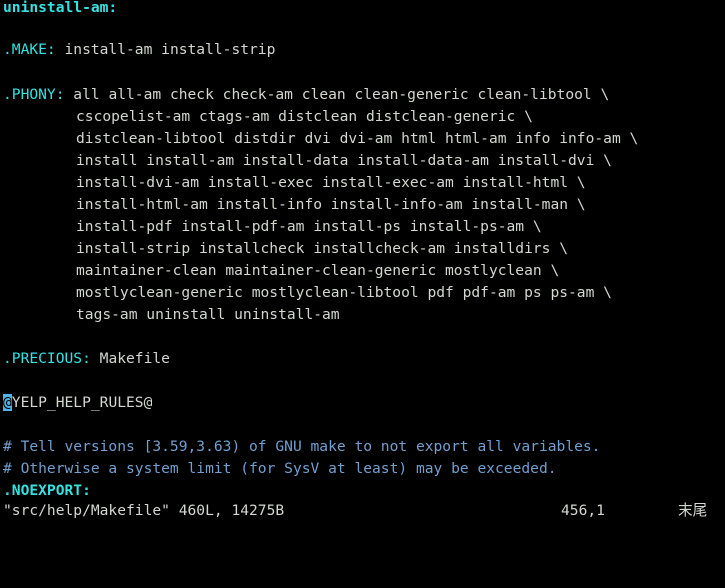  Describe the element at coordinates (130, 358) in the screenshot. I see `precious-deps: Makefile` at that location.